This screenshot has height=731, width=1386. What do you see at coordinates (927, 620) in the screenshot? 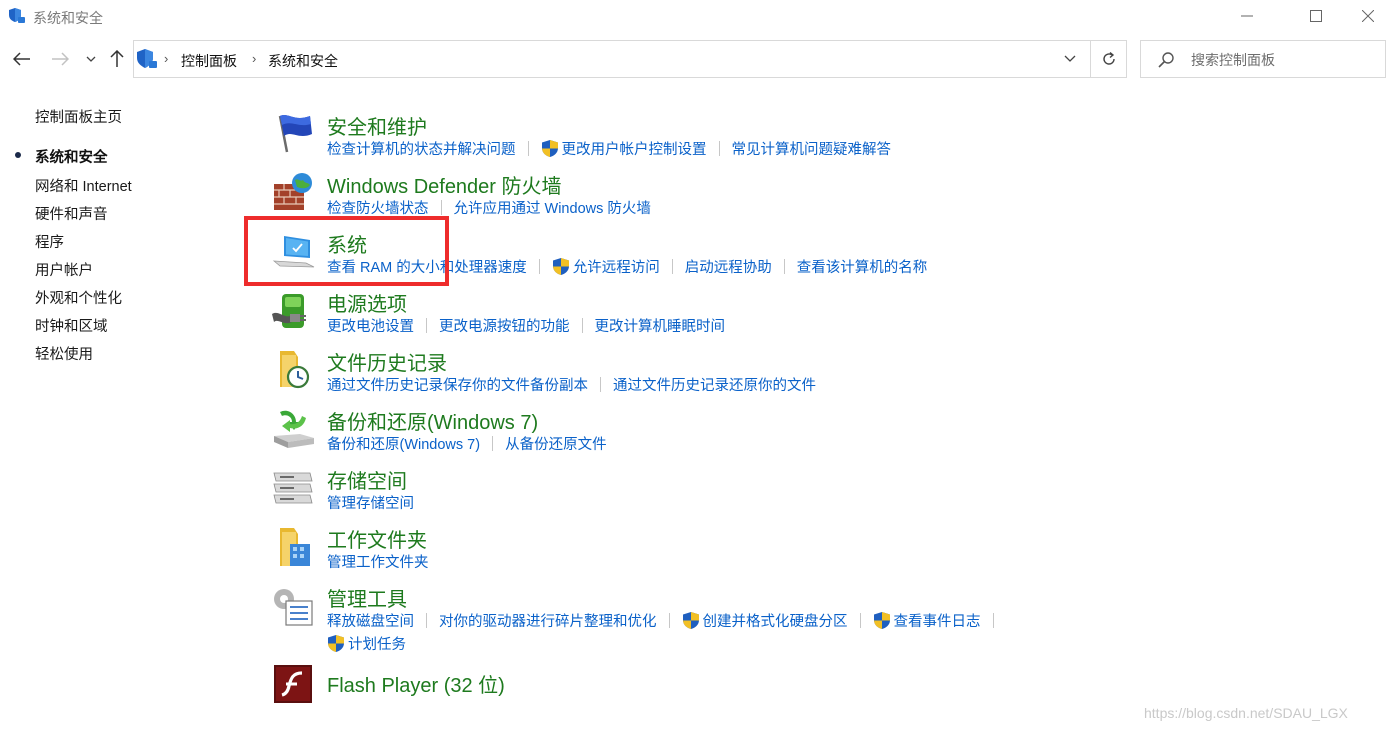
I see `link-event-log: 查看事件日志` at bounding box center [927, 620].